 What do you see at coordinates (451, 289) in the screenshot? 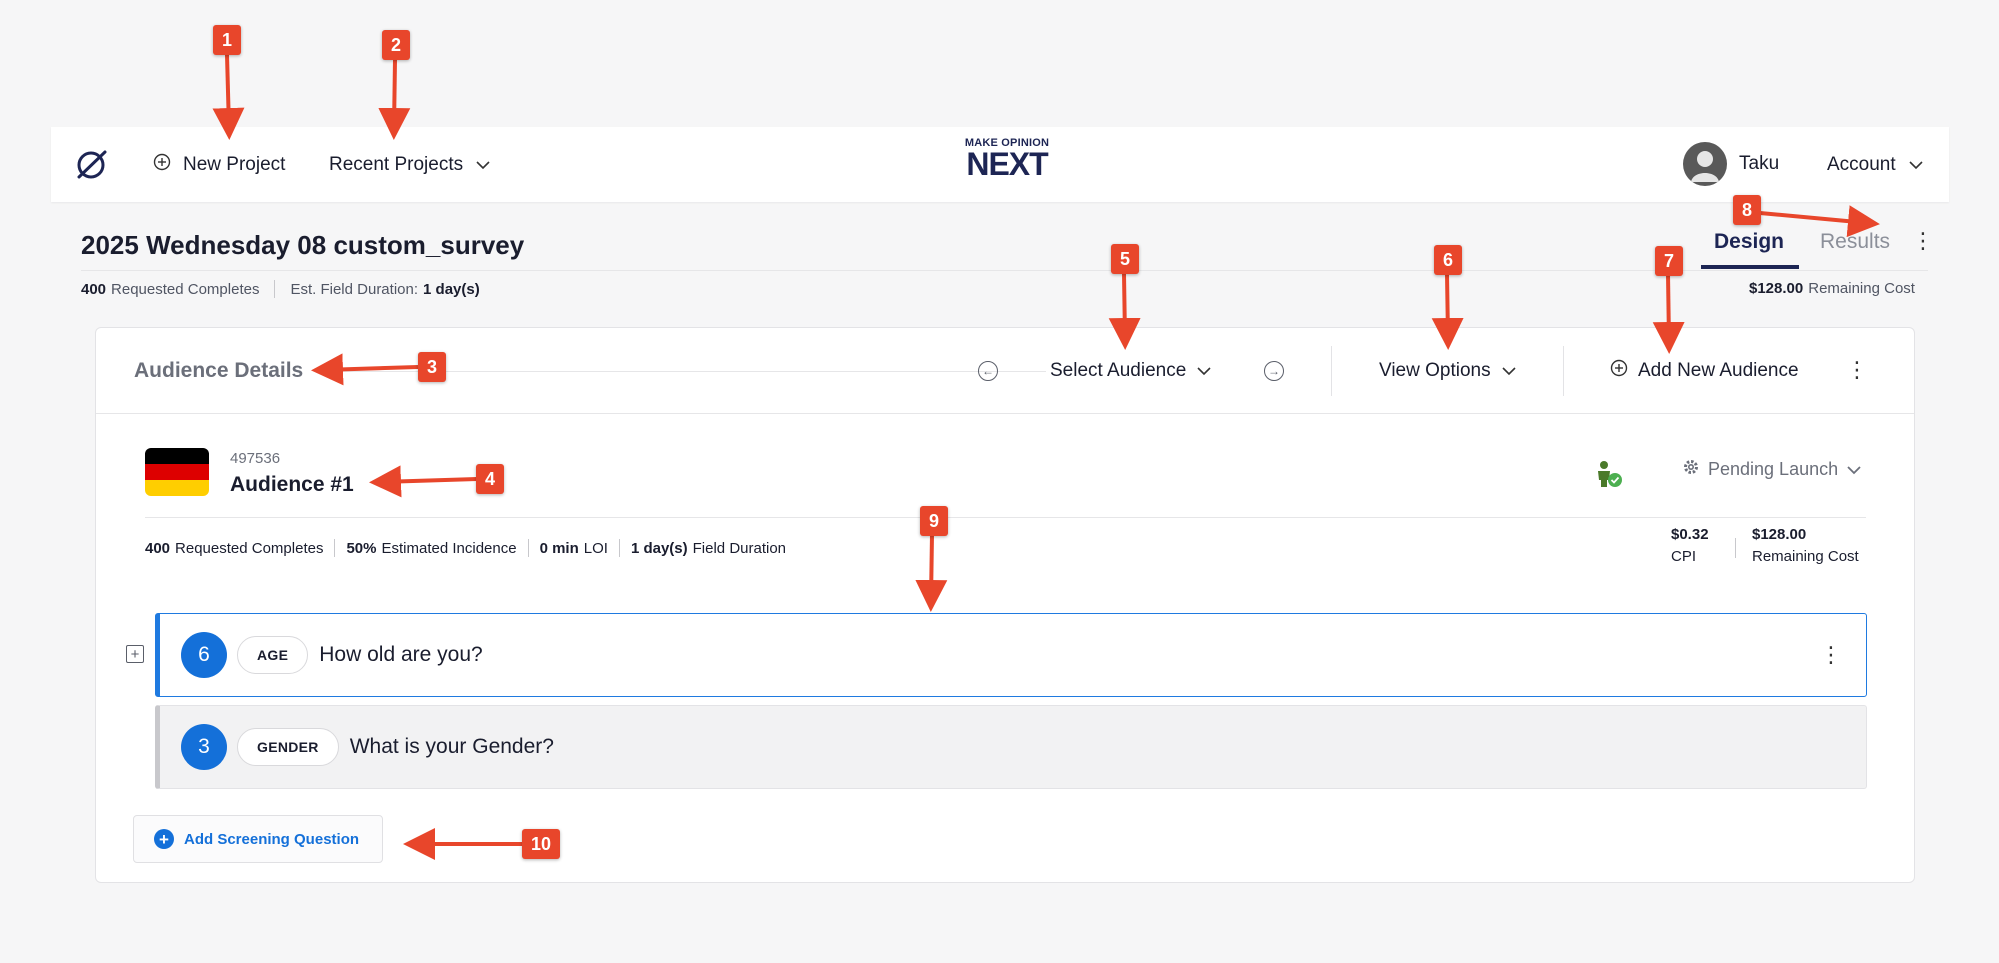
I see `field-duration-value: 1 day(s)` at bounding box center [451, 289].